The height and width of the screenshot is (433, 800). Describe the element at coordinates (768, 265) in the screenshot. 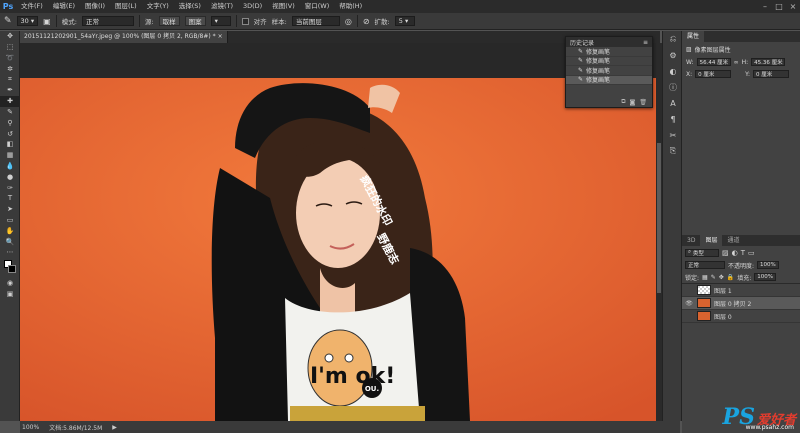

I see `opacity-field: 100%` at that location.